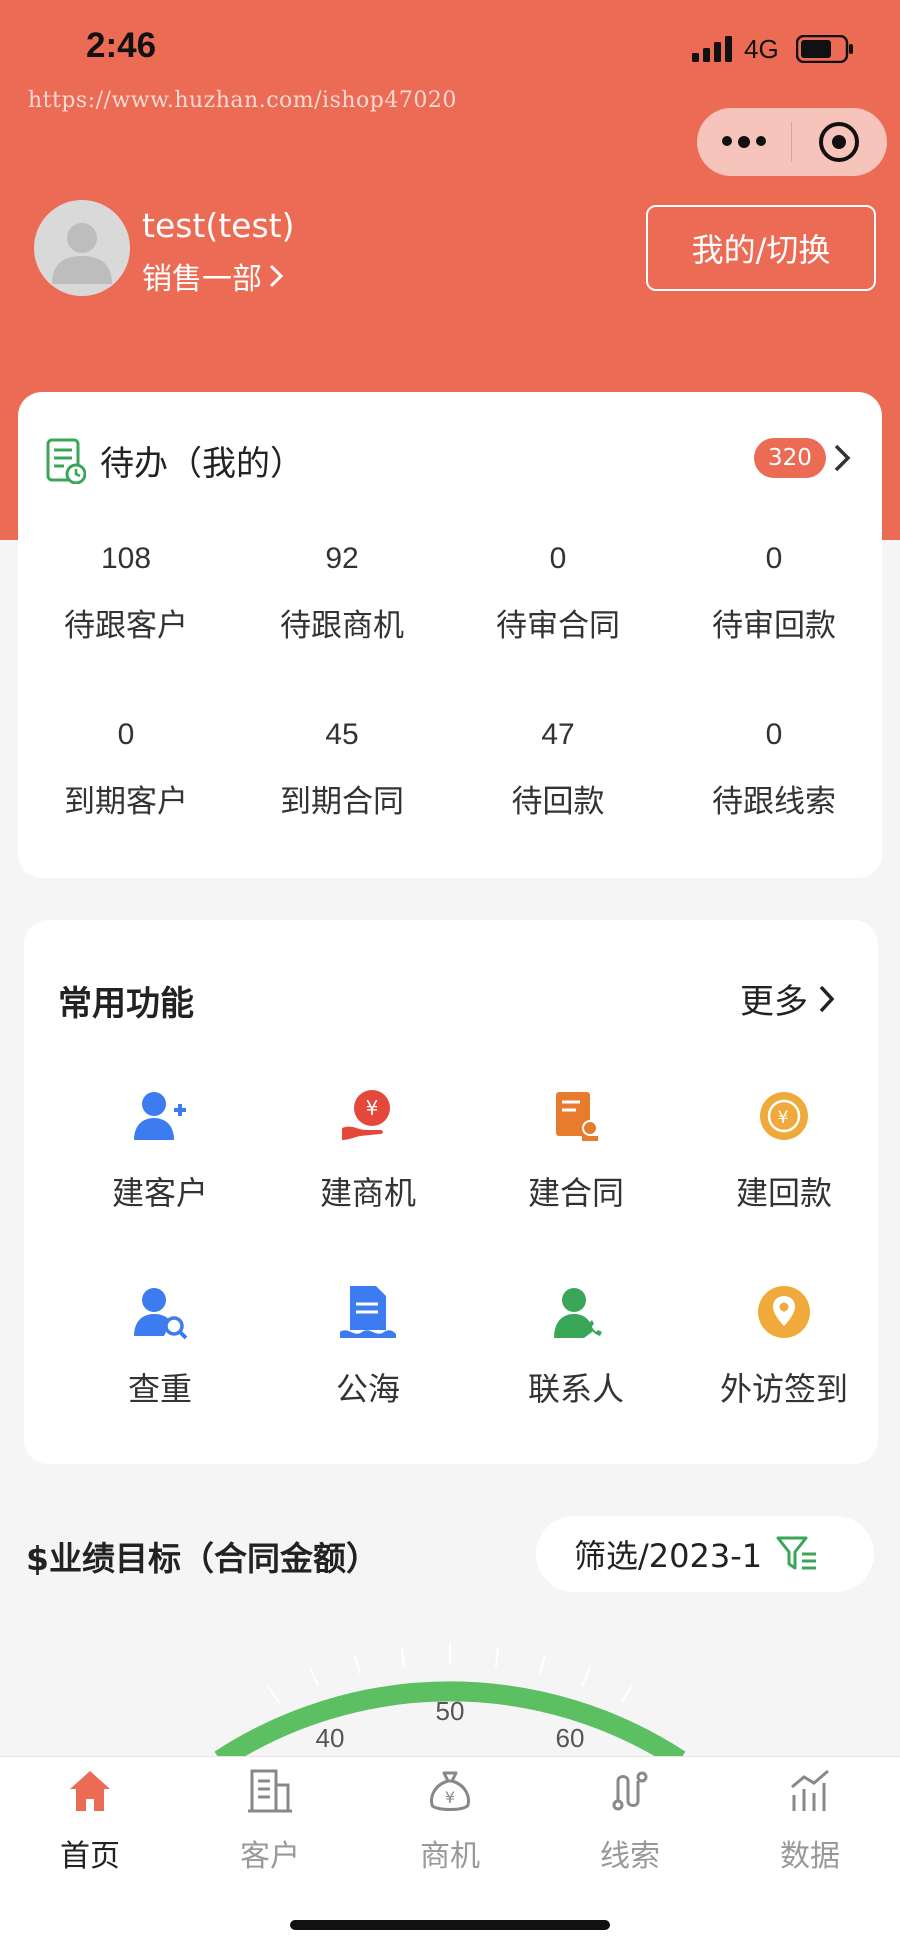 The width and height of the screenshot is (900, 1948). What do you see at coordinates (367, 1193) in the screenshot?
I see `function-label: 建商机` at bounding box center [367, 1193].